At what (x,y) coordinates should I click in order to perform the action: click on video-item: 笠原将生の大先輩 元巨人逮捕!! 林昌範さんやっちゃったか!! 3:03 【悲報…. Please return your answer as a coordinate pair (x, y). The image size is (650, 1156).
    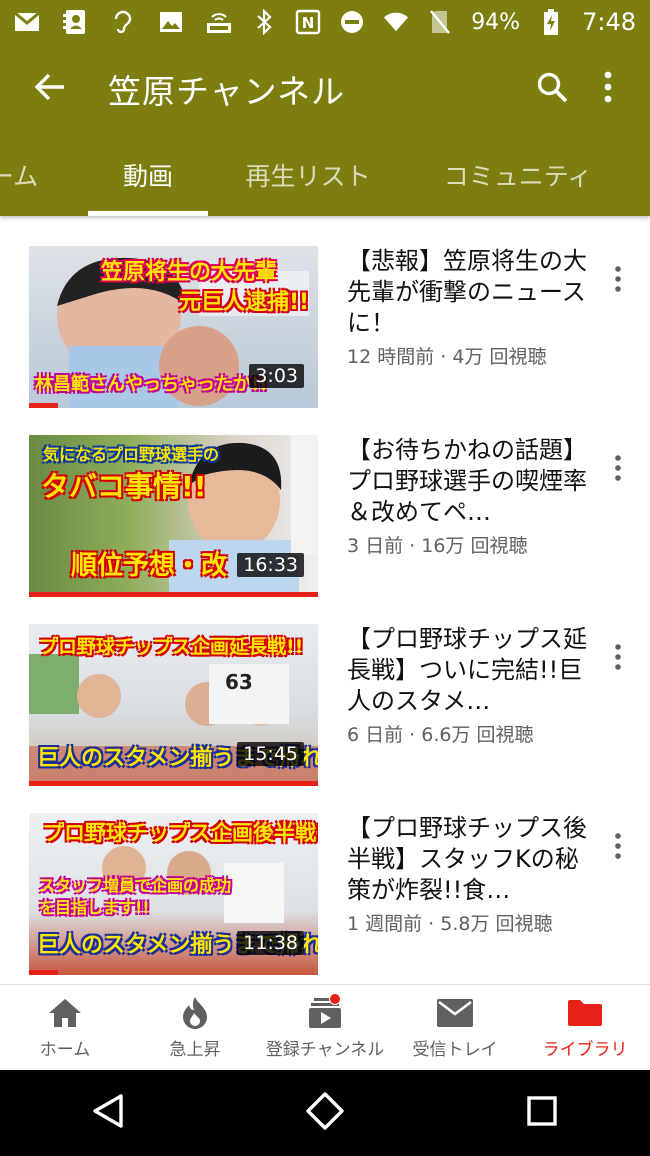
    Looking at the image, I should click on (325, 331).